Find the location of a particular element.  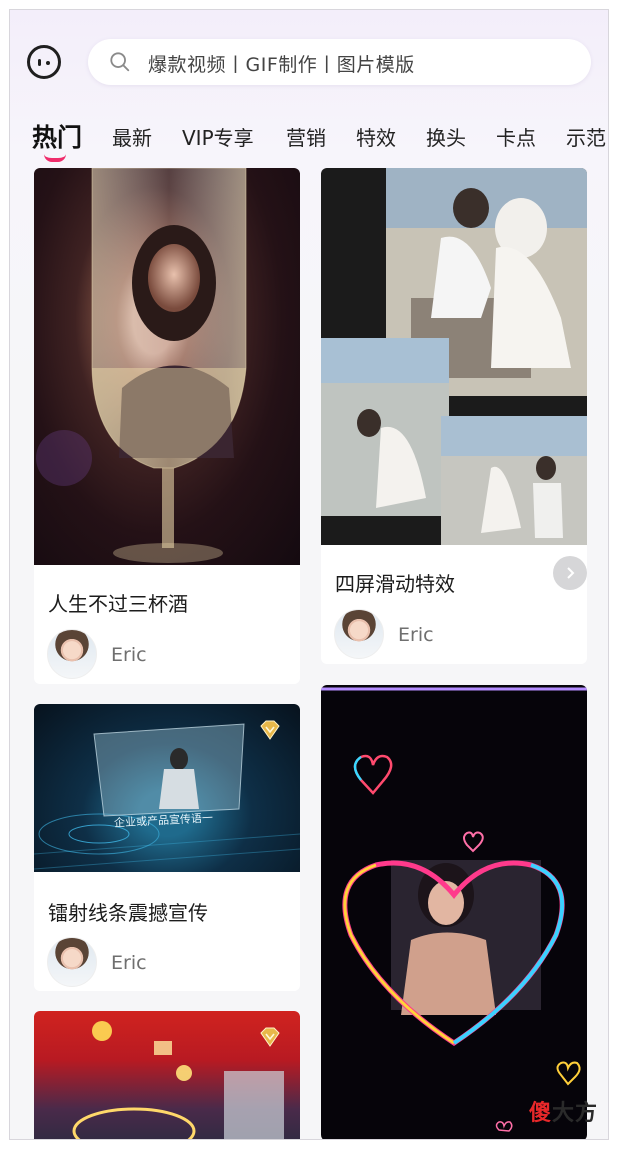

search-placeholder: 爆款视频丨GIF制作丨图片模版 is located at coordinates (281, 65).